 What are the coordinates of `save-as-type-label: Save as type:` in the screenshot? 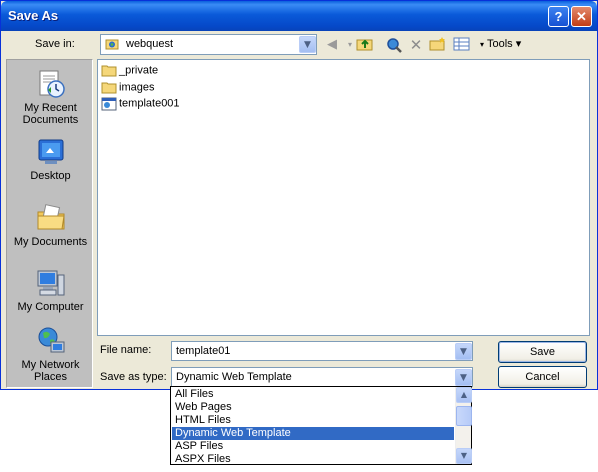 It's located at (133, 377).